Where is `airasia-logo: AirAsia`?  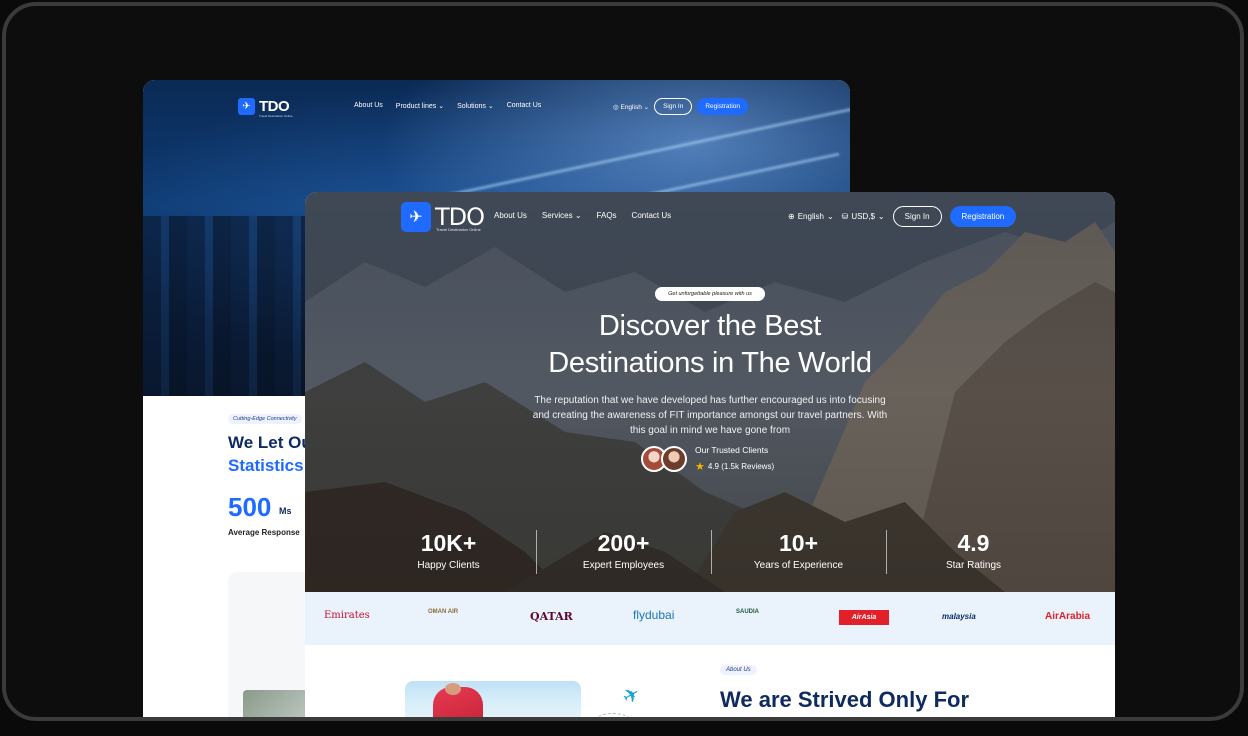 airasia-logo: AirAsia is located at coordinates (864, 617).